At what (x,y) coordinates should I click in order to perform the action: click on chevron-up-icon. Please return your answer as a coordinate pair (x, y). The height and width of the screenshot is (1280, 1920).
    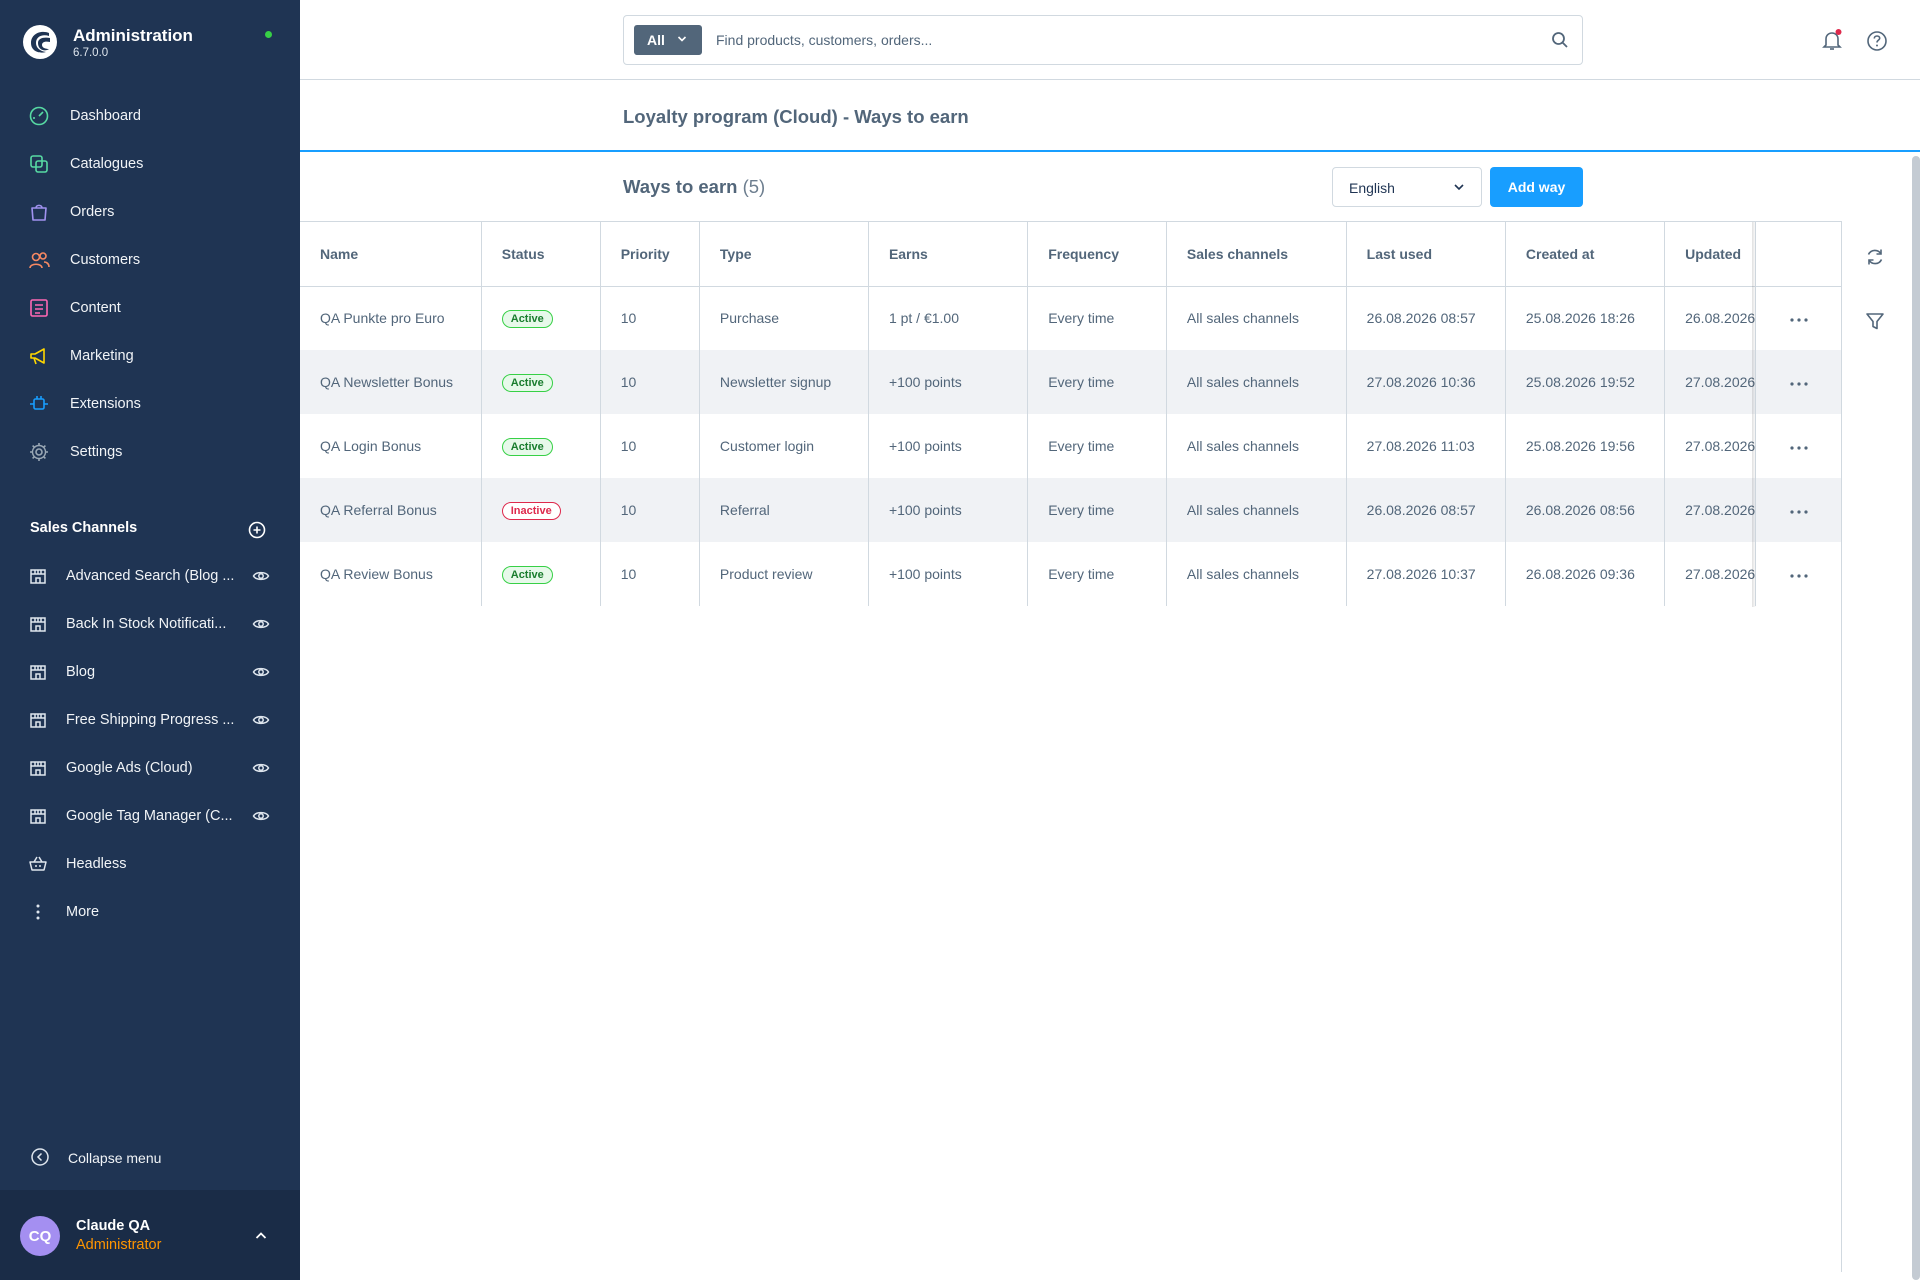
    Looking at the image, I should click on (261, 1236).